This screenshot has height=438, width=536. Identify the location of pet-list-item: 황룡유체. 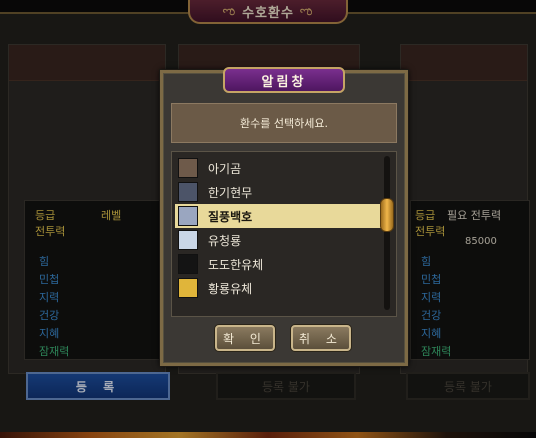
(278, 288).